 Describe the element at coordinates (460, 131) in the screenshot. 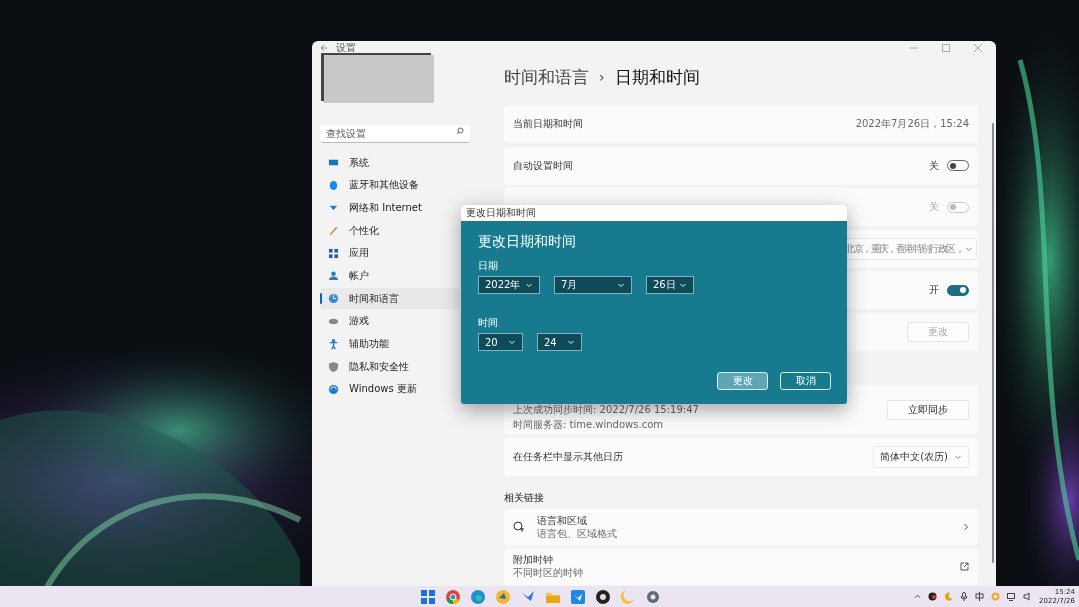

I see `search-icon` at that location.